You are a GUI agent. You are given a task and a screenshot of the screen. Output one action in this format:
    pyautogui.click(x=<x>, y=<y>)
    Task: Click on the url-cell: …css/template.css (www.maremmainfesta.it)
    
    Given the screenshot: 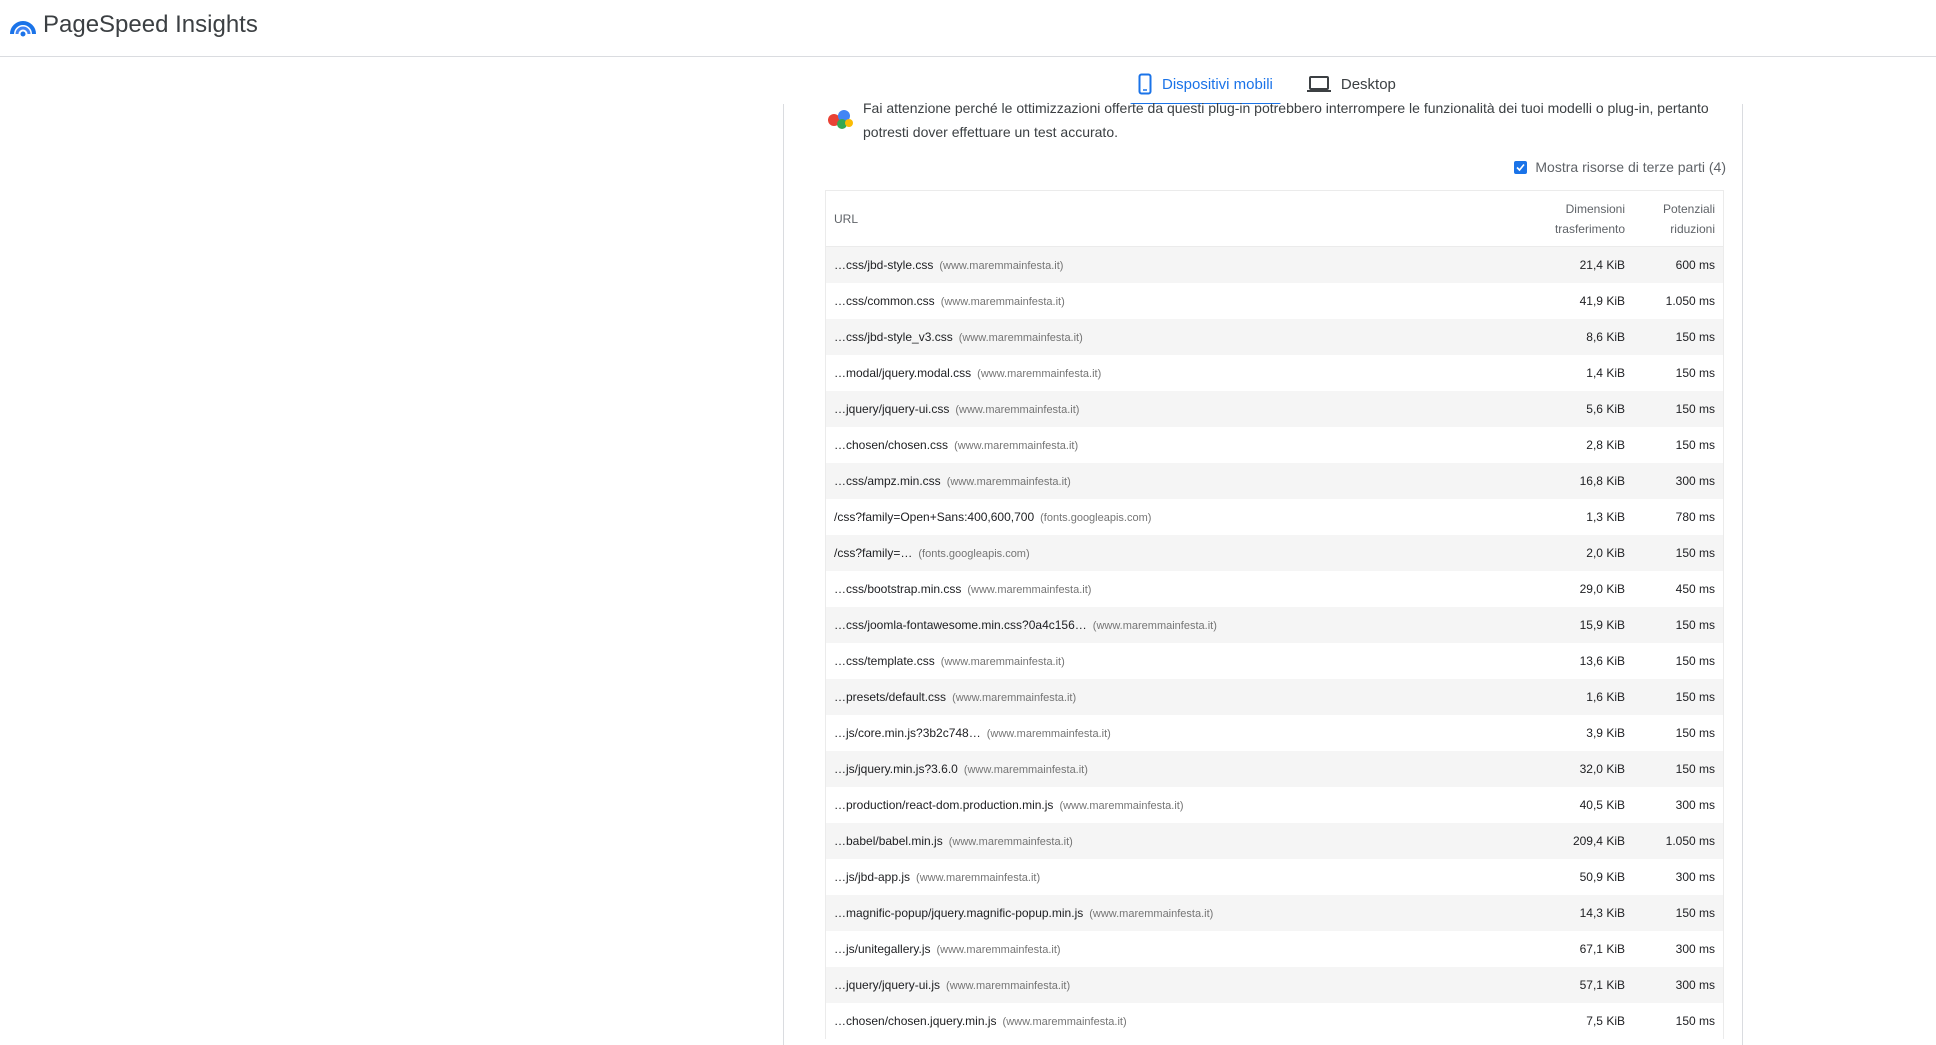 What is the action you would take?
    pyautogui.click(x=1165, y=661)
    